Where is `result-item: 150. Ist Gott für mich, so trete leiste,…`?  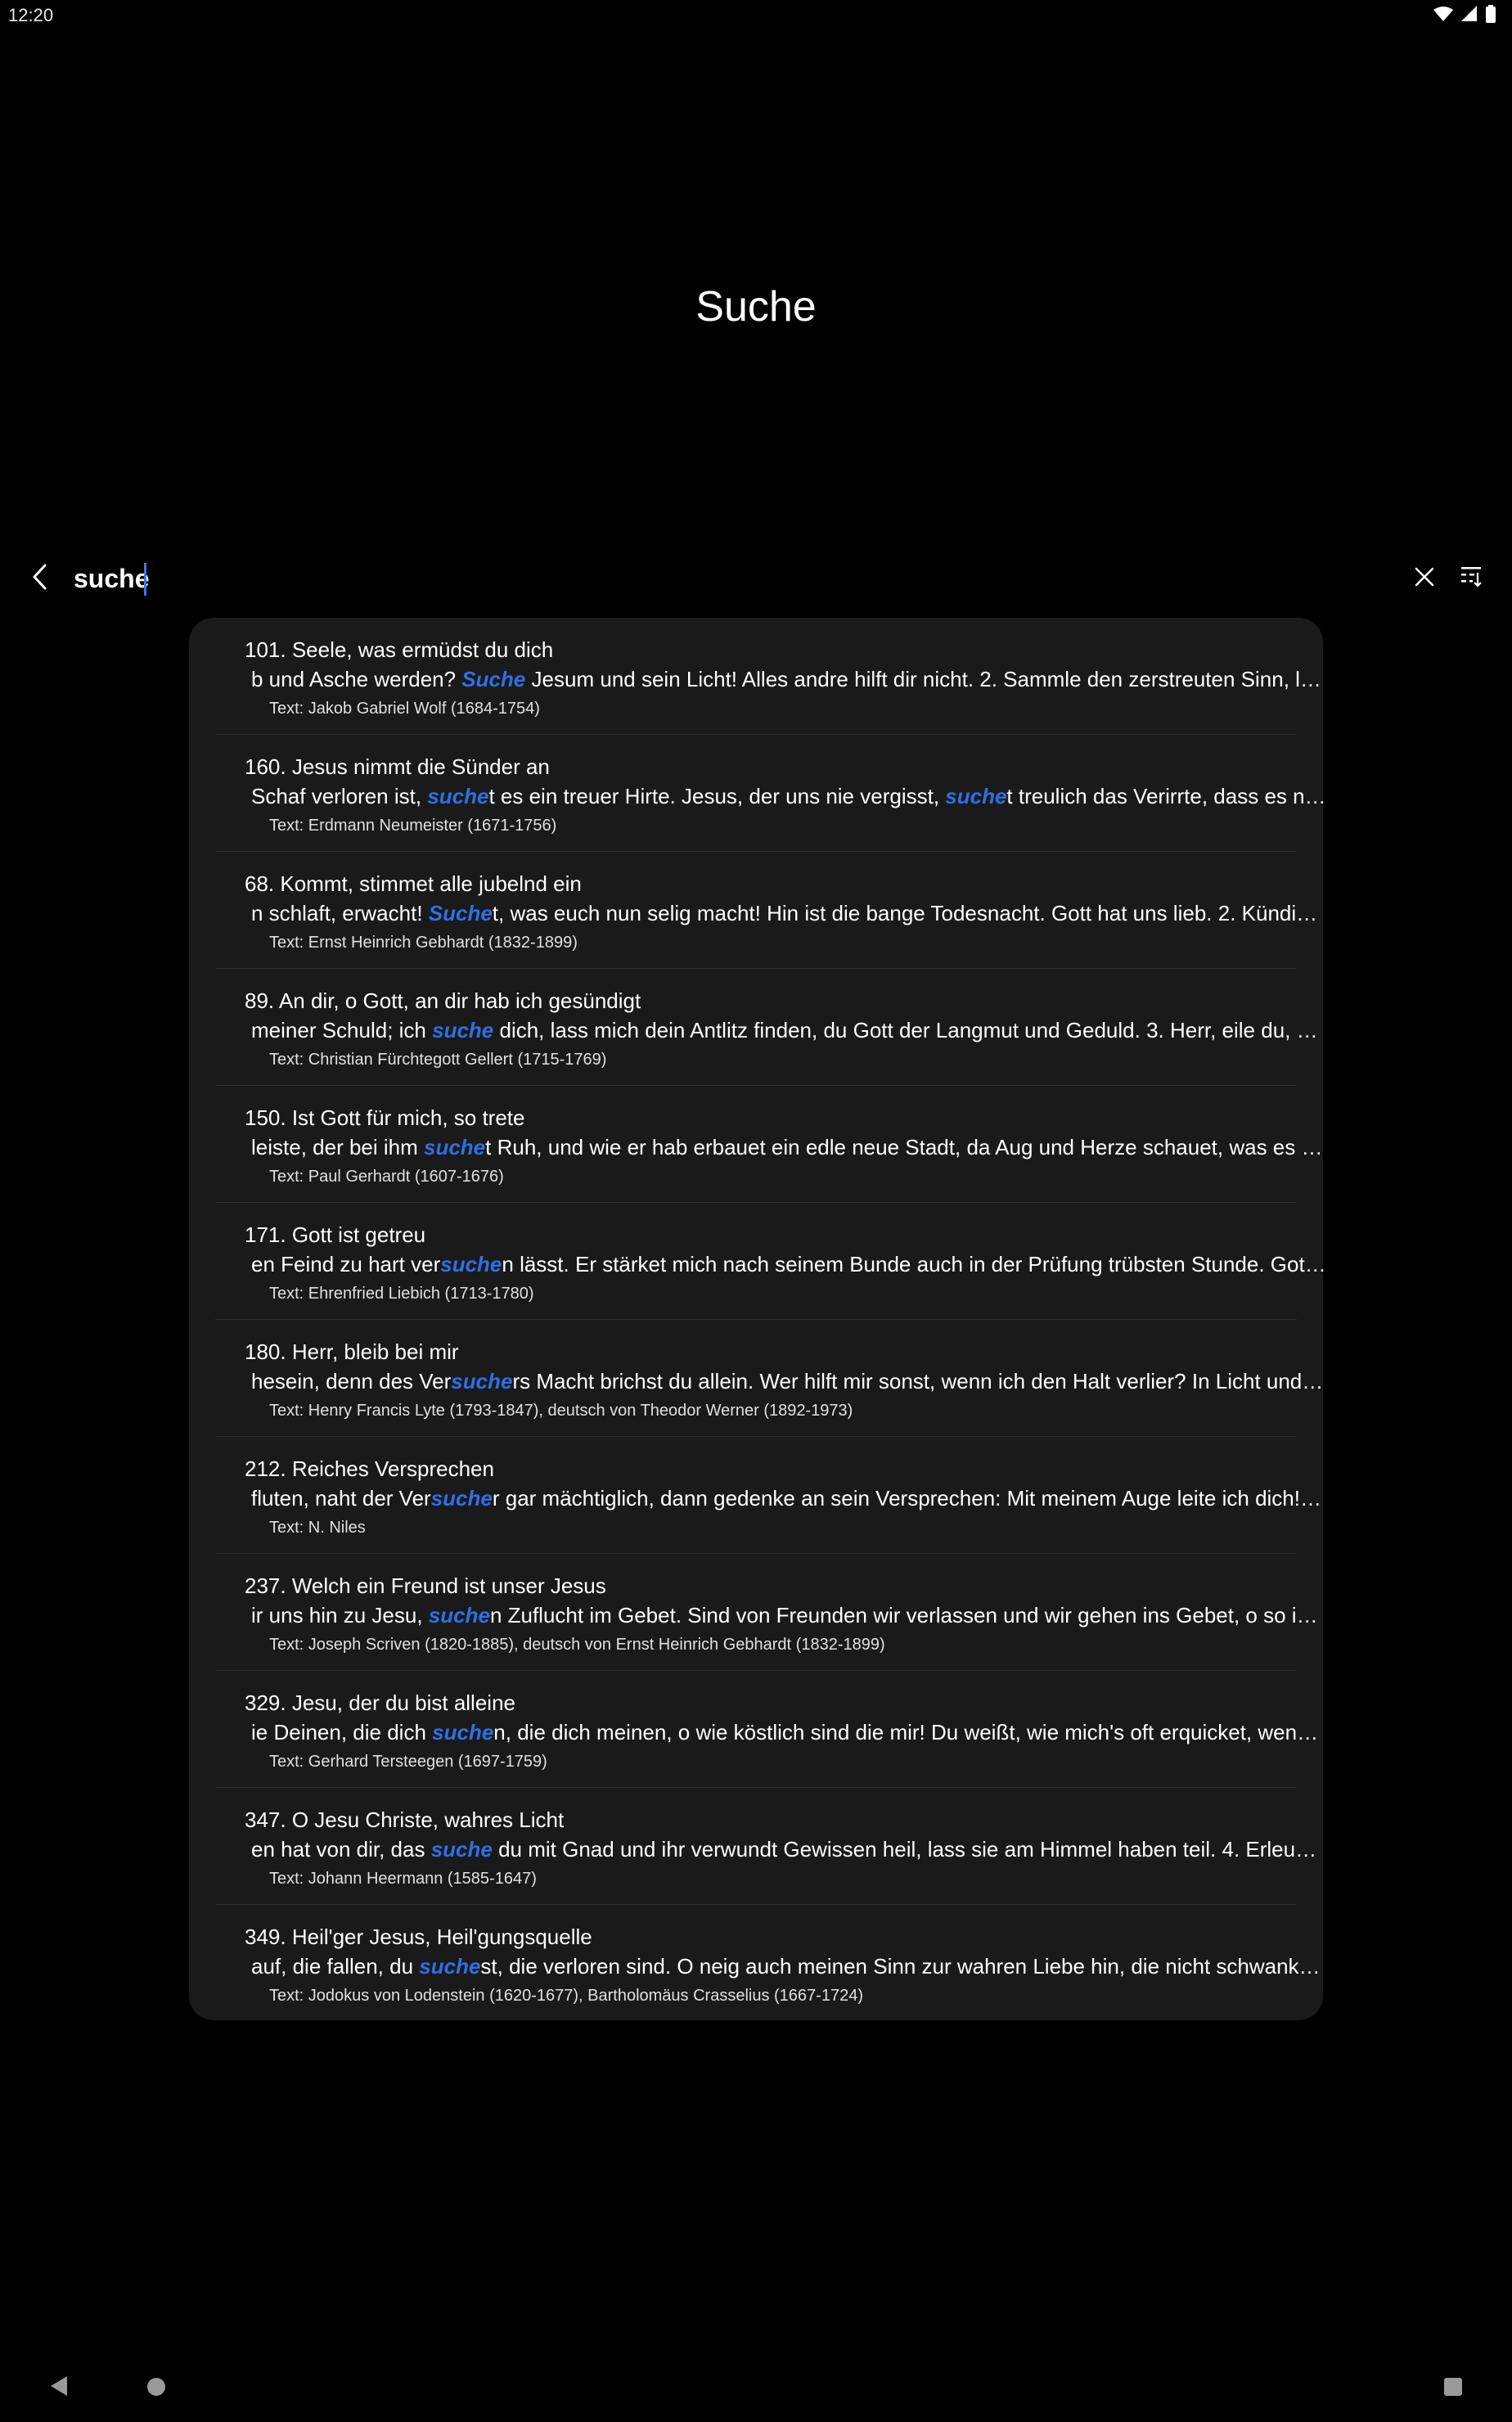
result-item: 150. Ist Gott für mich, so trete leiste,… is located at coordinates (771, 1144).